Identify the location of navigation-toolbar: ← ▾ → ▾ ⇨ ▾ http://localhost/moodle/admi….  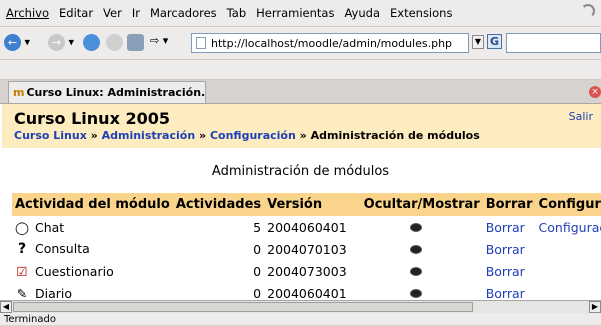
(300, 43).